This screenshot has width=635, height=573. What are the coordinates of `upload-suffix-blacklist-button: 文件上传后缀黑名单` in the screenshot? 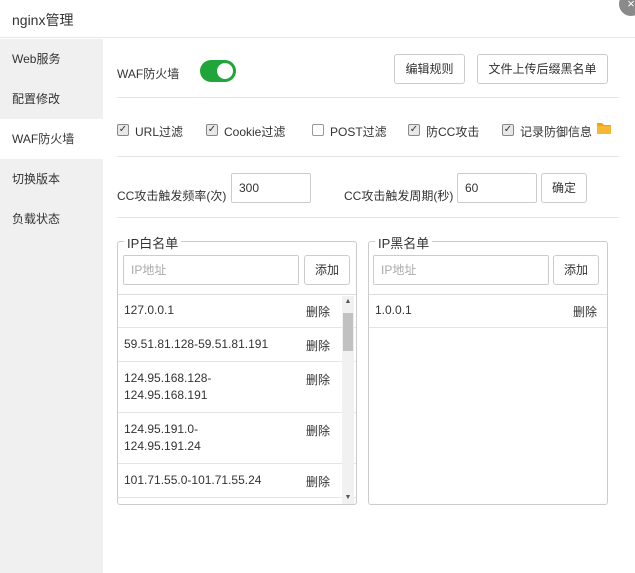 It's located at (542, 69).